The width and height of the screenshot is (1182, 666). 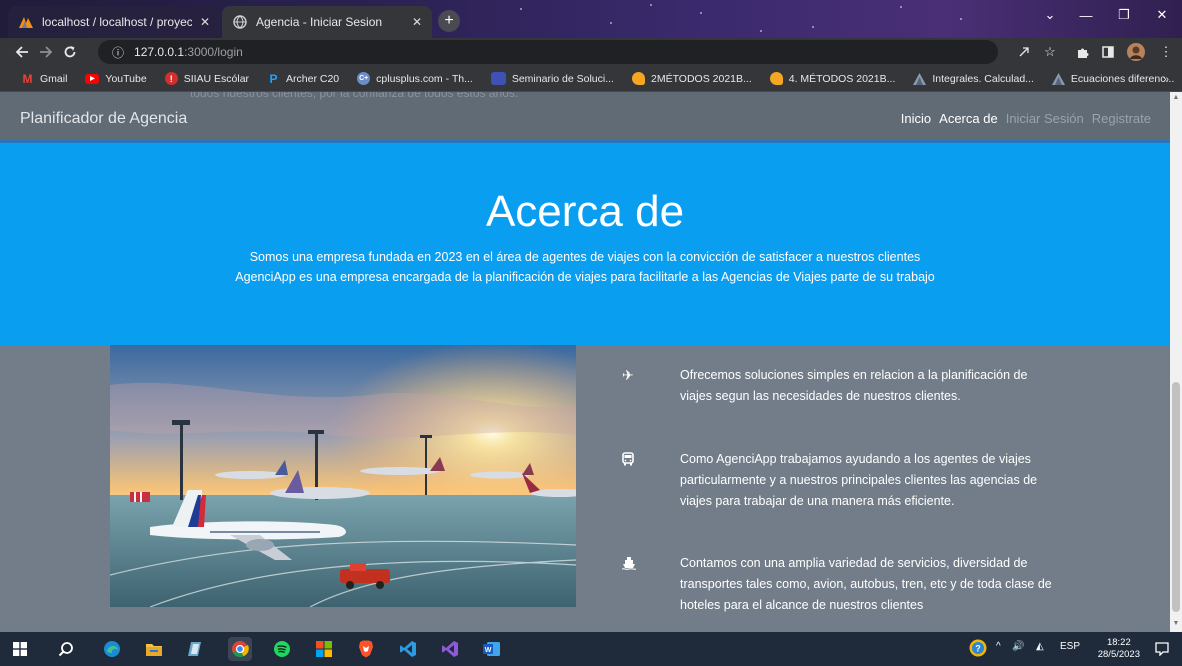 What do you see at coordinates (1024, 52) in the screenshot?
I see `share-icon` at bounding box center [1024, 52].